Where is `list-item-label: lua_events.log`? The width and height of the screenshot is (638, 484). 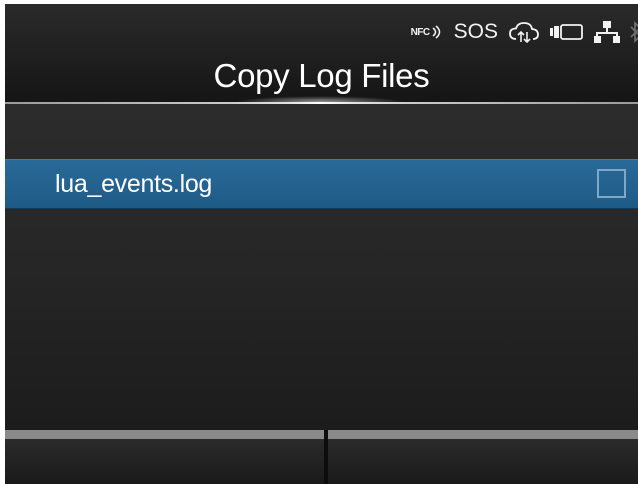 list-item-label: lua_events.log is located at coordinates (134, 184).